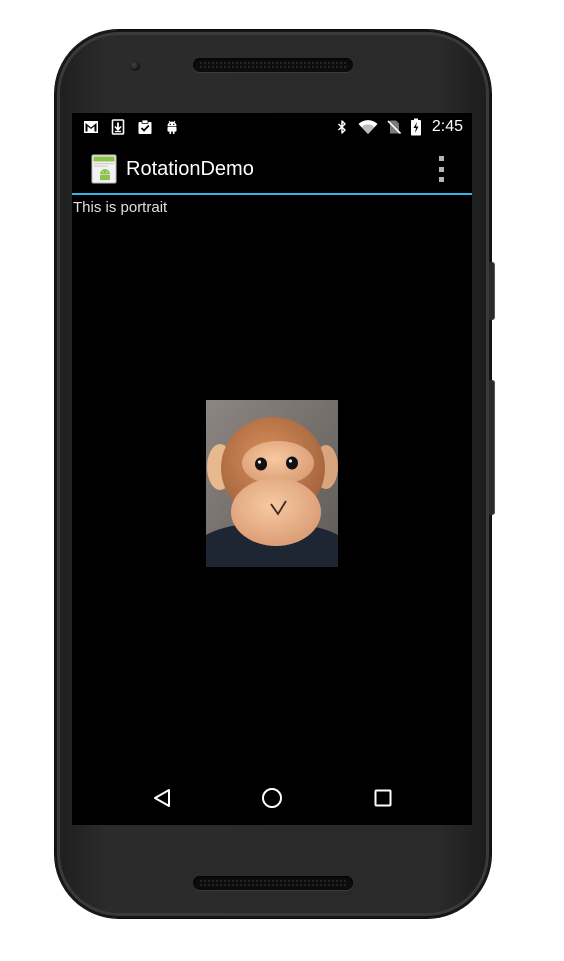 This screenshot has height=961, width=564. What do you see at coordinates (118, 127) in the screenshot?
I see `download-icon` at bounding box center [118, 127].